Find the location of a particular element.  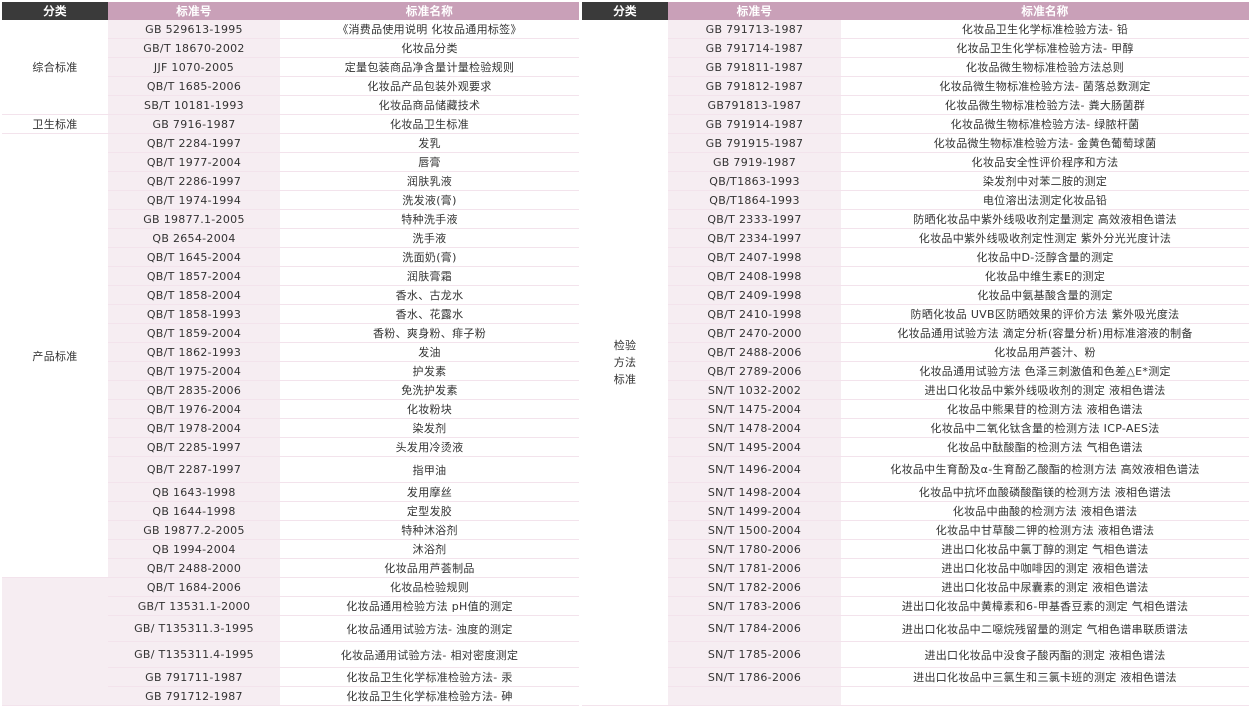

left-code-cell: GB/T 13531.1-2000 is located at coordinates (194, 606).